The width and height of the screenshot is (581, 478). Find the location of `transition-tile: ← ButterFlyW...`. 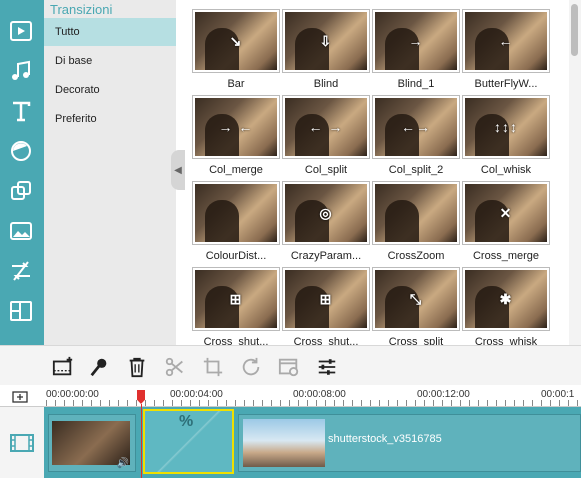

transition-tile: ← ButterFlyW... is located at coordinates (506, 50).